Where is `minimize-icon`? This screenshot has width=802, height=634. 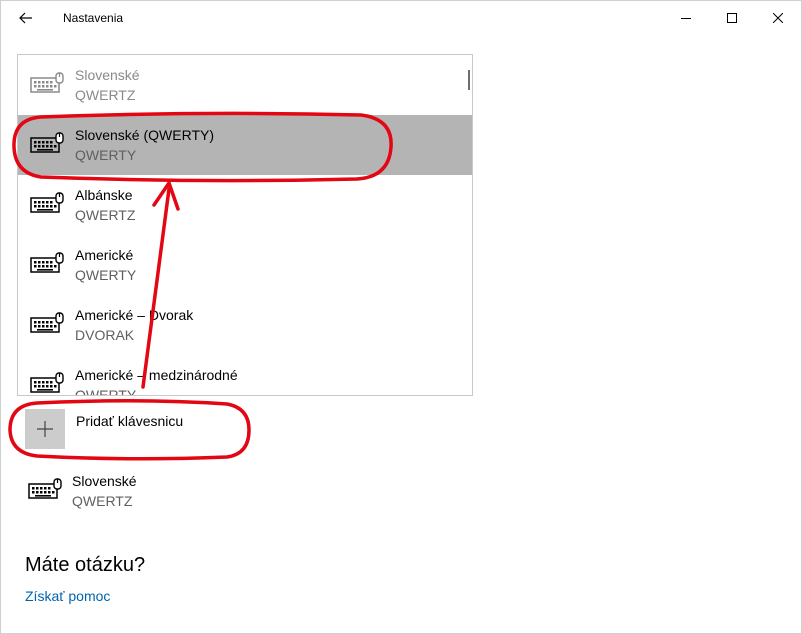 minimize-icon is located at coordinates (686, 18).